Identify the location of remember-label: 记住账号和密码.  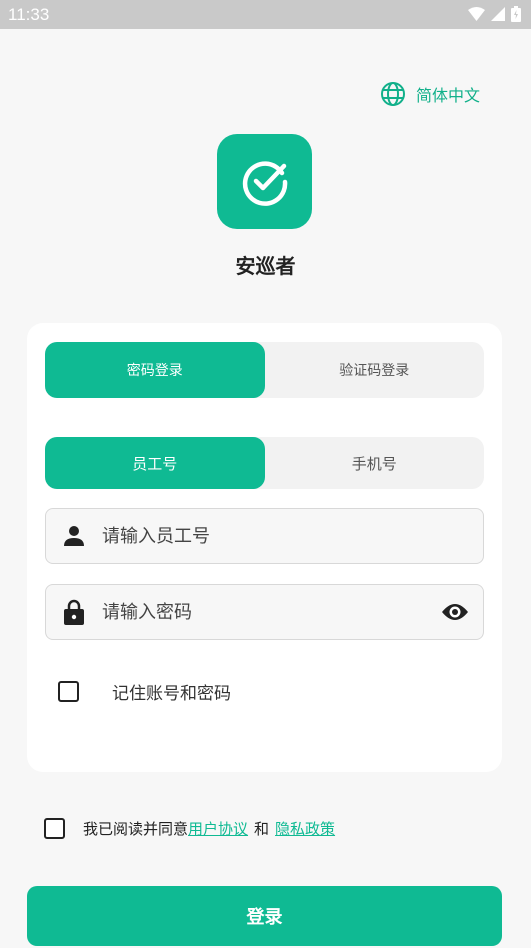
(171, 694).